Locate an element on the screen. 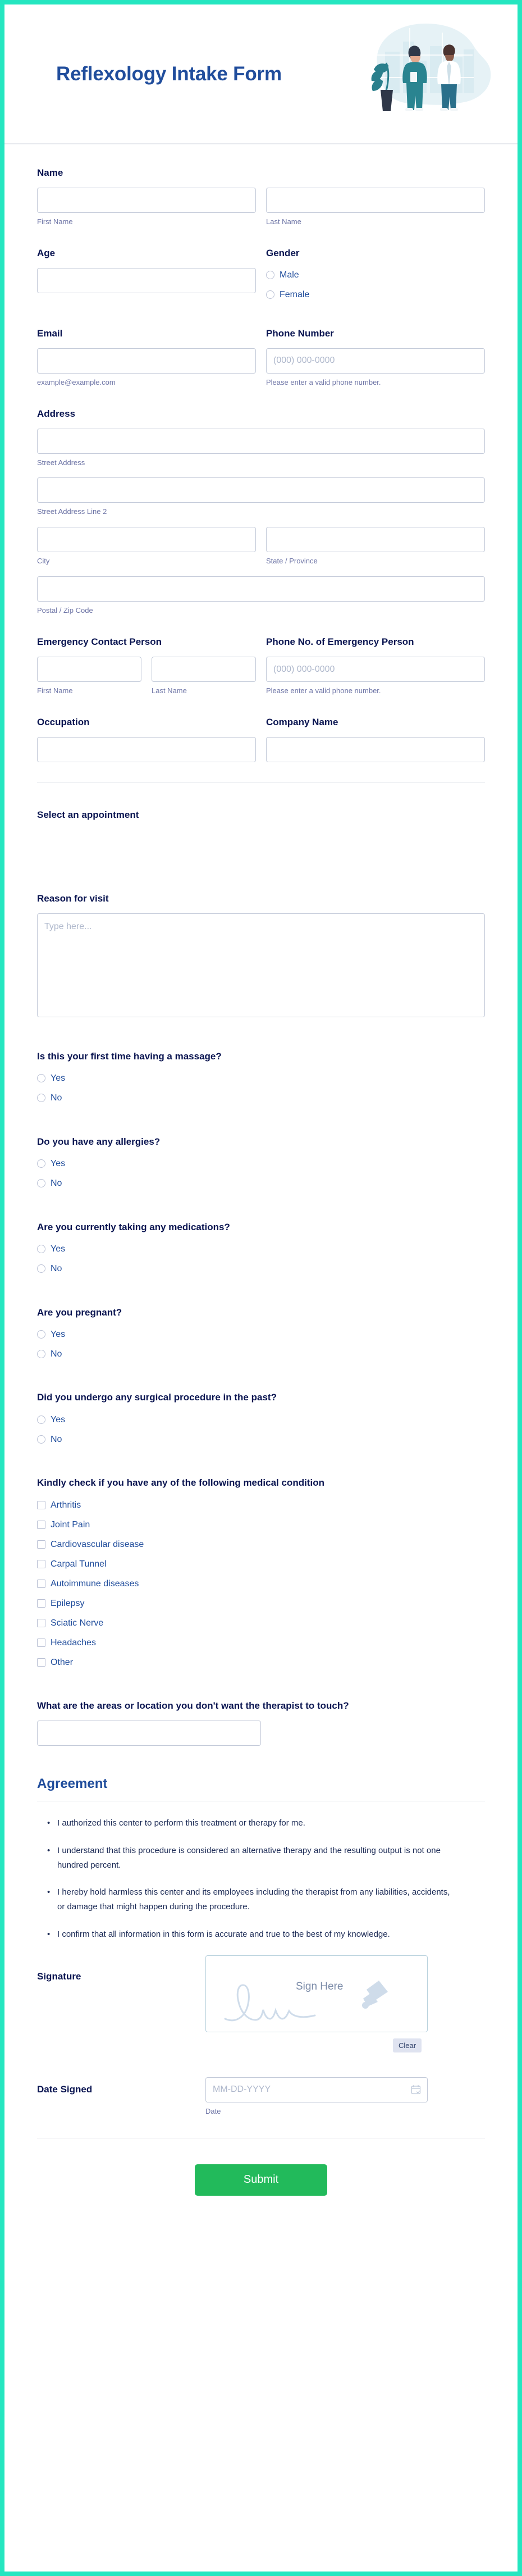 Image resolution: width=522 pixels, height=2576 pixels. date-signed-sublabel: Date is located at coordinates (213, 2110).